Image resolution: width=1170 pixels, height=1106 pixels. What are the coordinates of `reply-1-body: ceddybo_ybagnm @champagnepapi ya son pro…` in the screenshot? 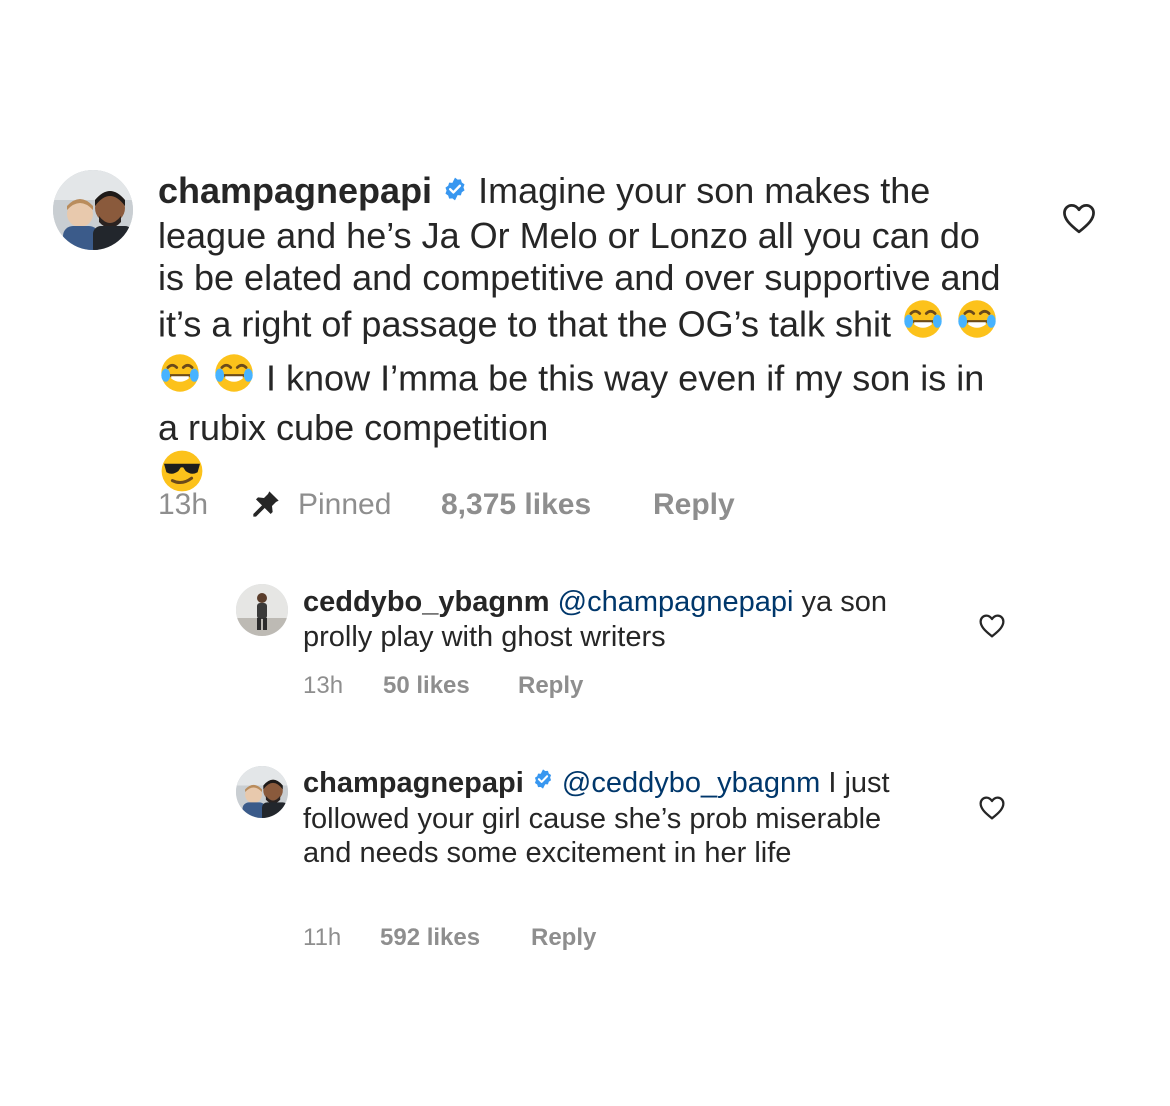 It's located at (633, 619).